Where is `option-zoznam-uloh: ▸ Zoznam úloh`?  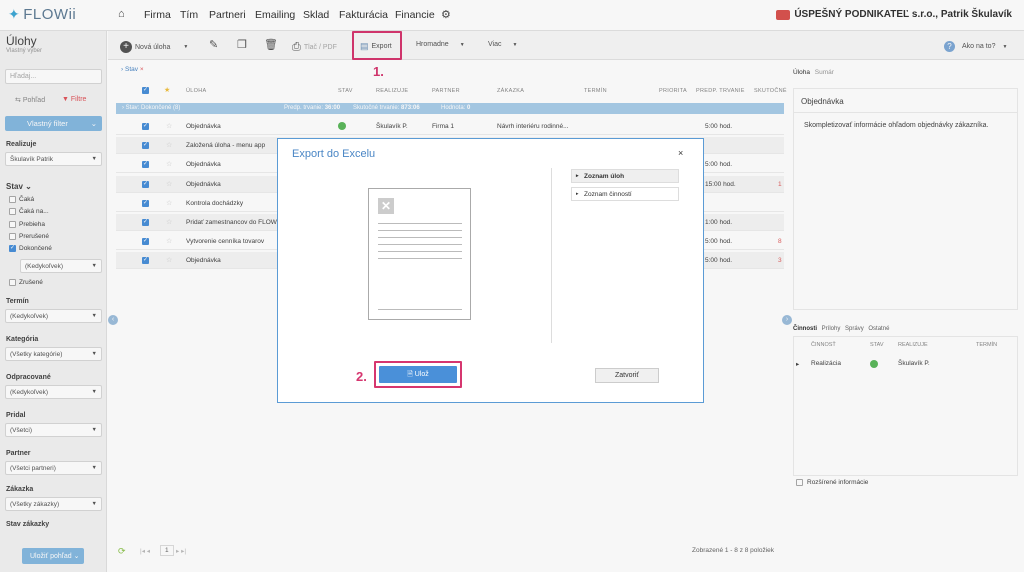
option-zoznam-uloh: ▸ Zoznam úloh is located at coordinates (625, 176).